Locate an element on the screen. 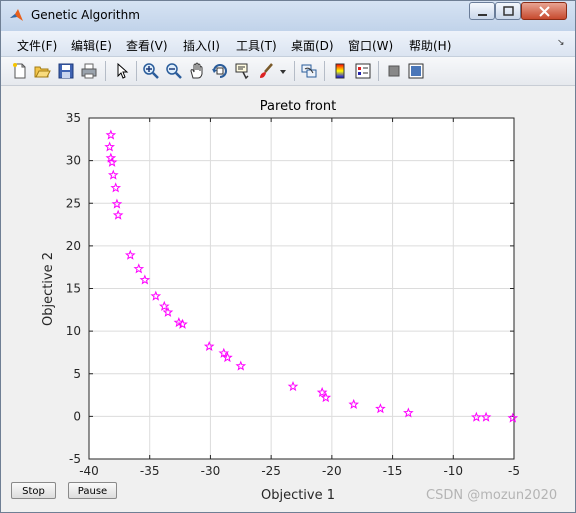  x-axis-label: Objective 1 is located at coordinates (298, 495).